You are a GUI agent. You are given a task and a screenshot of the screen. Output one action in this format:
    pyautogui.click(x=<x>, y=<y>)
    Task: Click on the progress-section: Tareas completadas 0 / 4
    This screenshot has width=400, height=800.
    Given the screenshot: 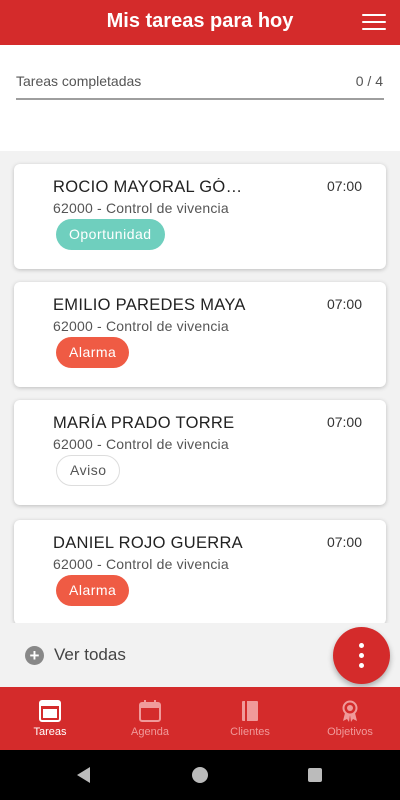 What is the action you would take?
    pyautogui.click(x=200, y=98)
    